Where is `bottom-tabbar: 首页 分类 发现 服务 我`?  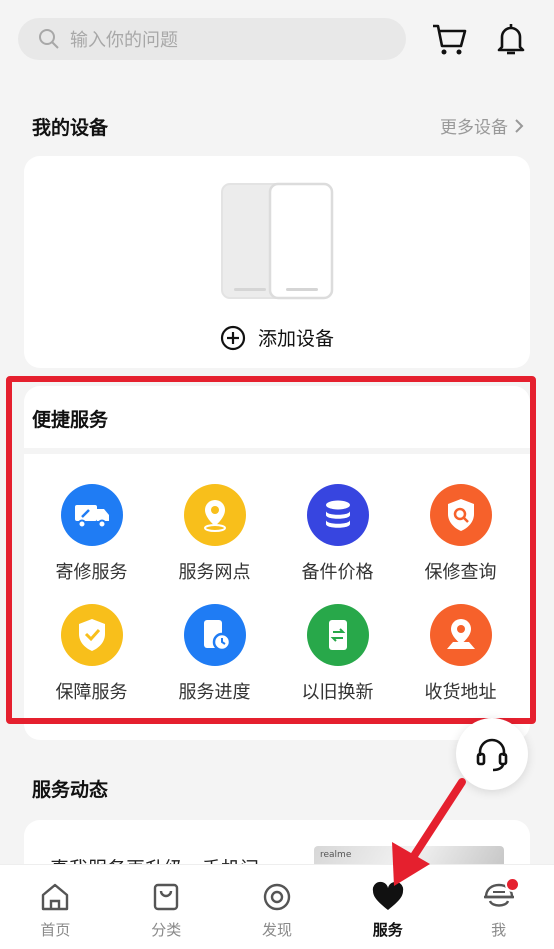 bottom-tabbar: 首页 分类 发现 服务 我 is located at coordinates (277, 906).